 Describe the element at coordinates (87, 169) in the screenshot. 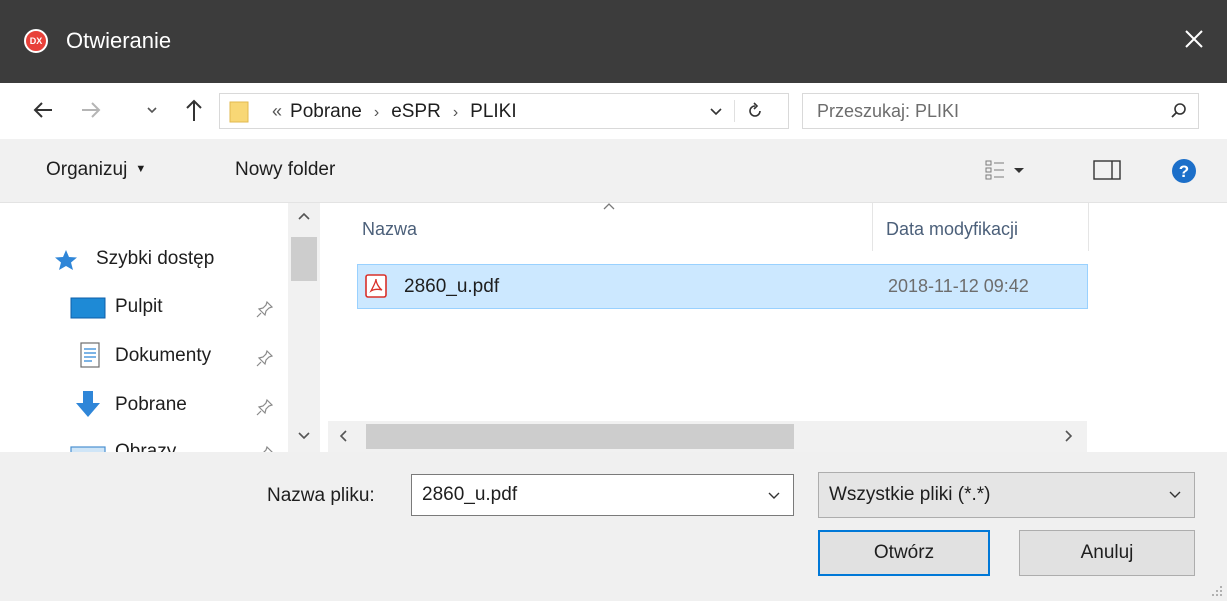

I see `organize-label: Organizuj` at that location.